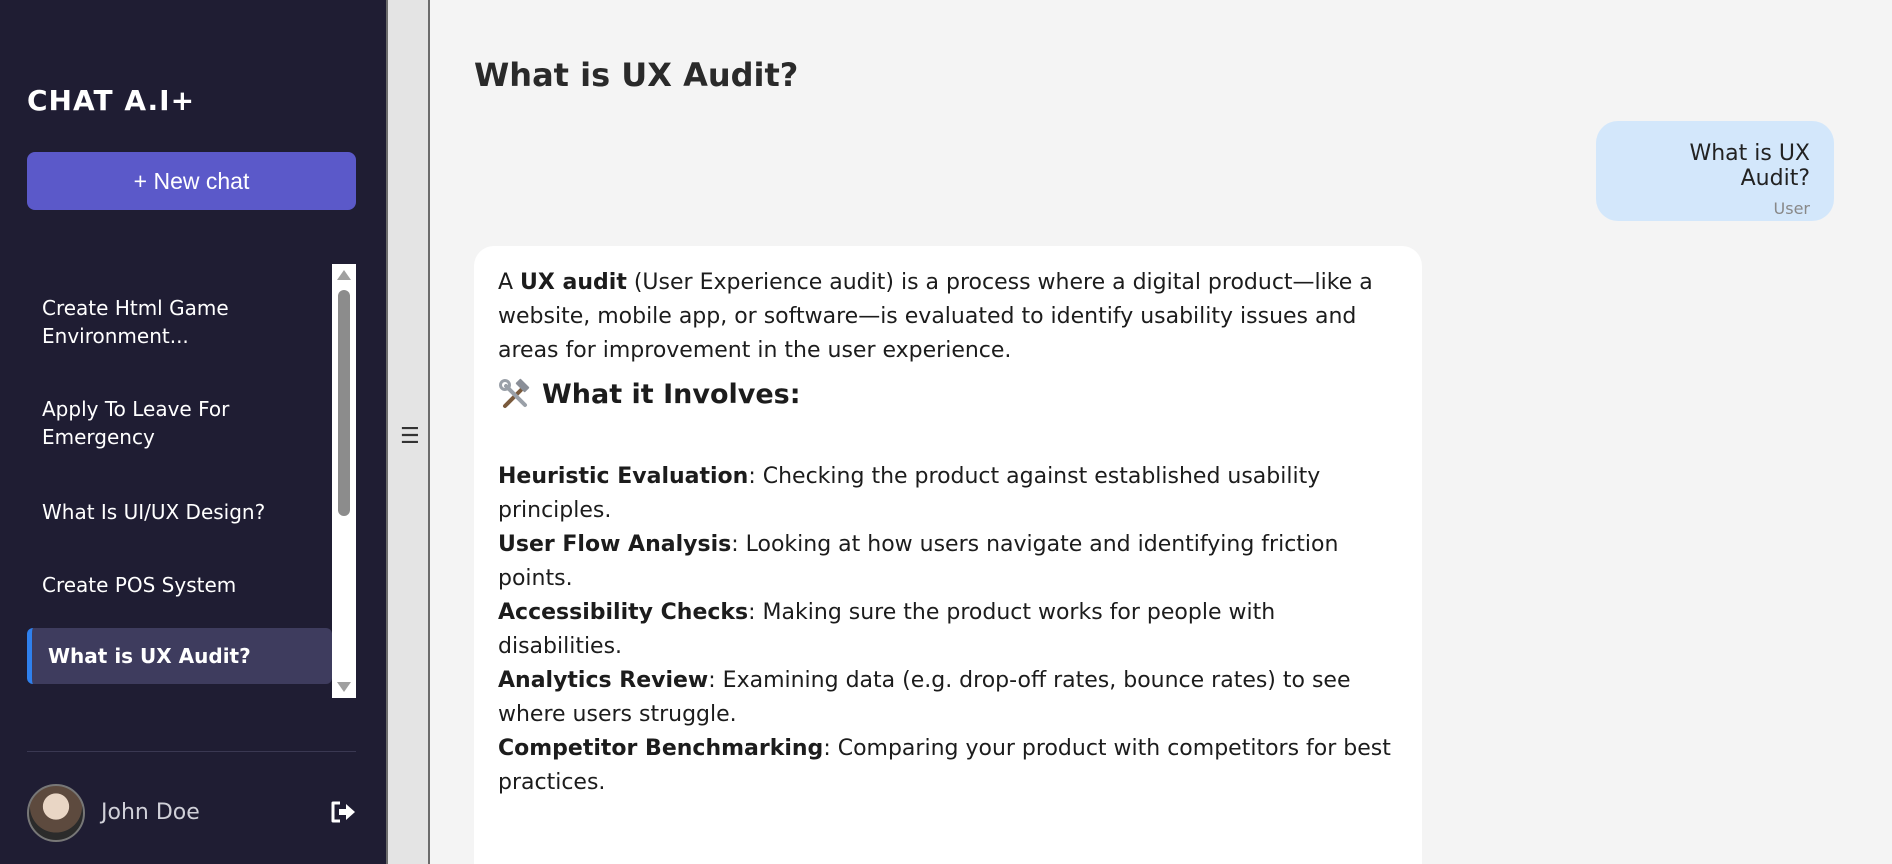  I want to click on user-name: John Doe, so click(150, 812).